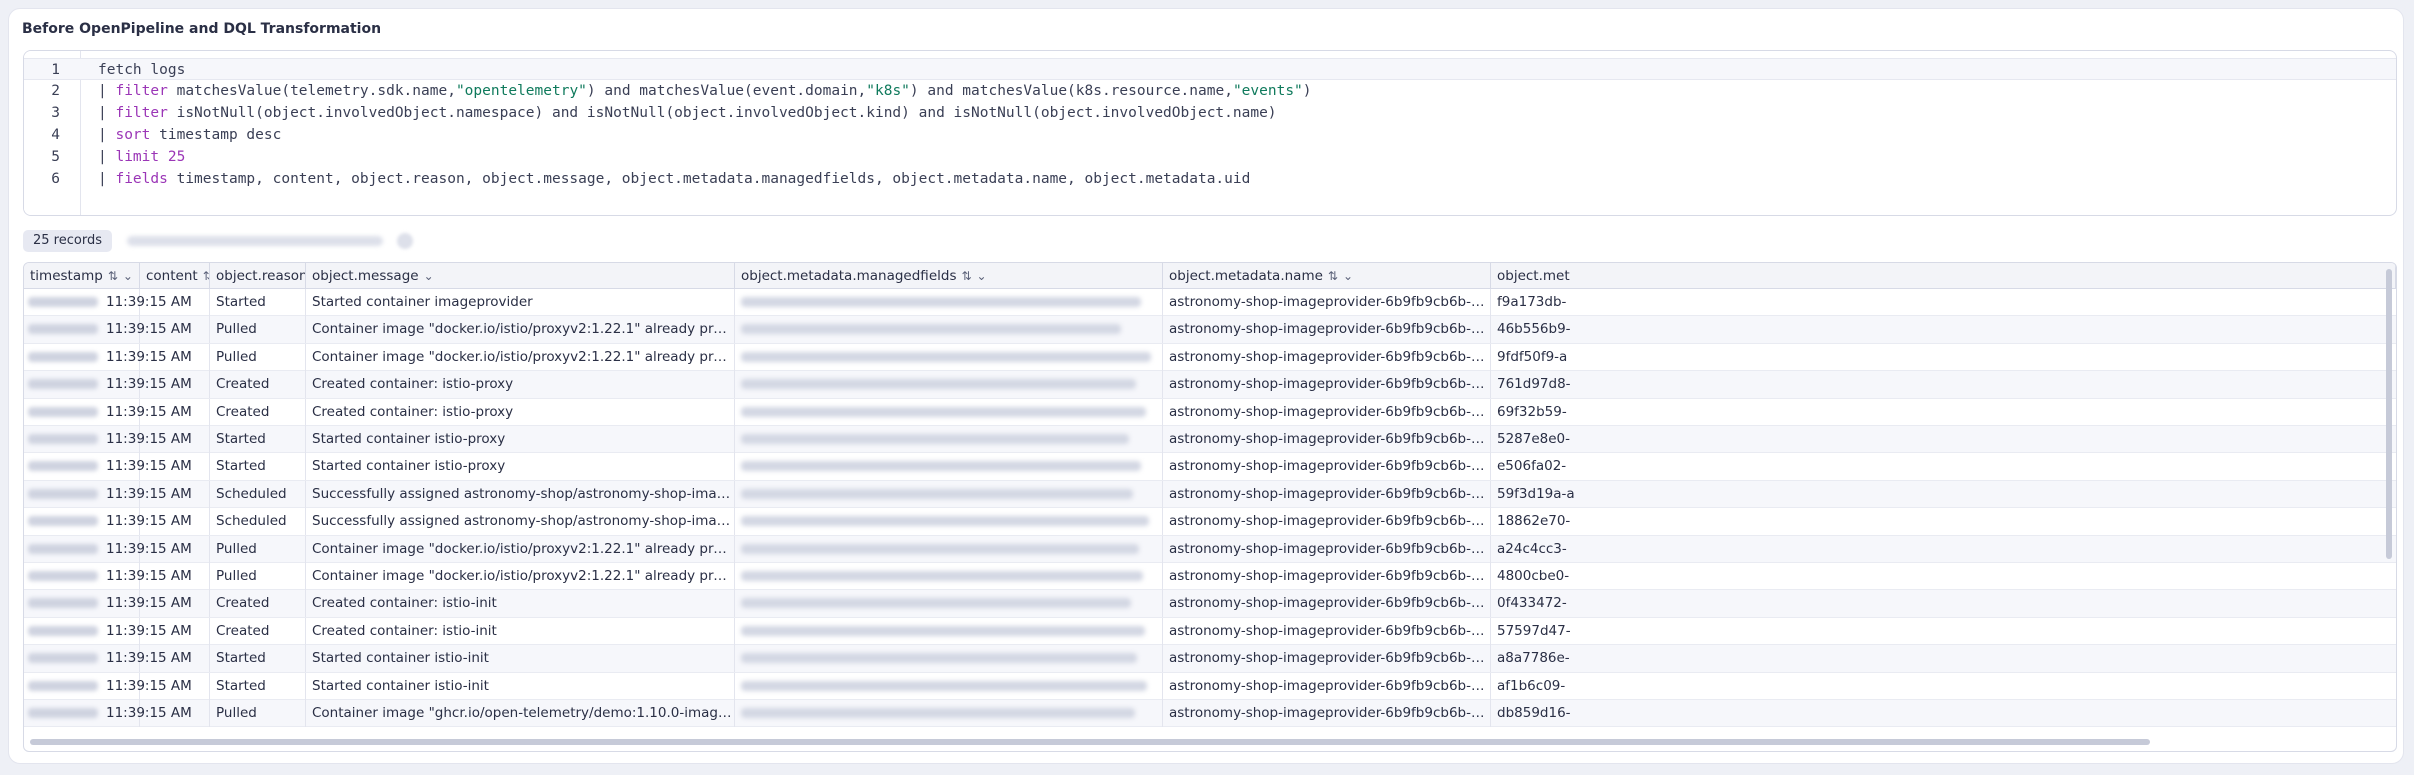  What do you see at coordinates (55, 135) in the screenshot?
I see `line-number: 4` at bounding box center [55, 135].